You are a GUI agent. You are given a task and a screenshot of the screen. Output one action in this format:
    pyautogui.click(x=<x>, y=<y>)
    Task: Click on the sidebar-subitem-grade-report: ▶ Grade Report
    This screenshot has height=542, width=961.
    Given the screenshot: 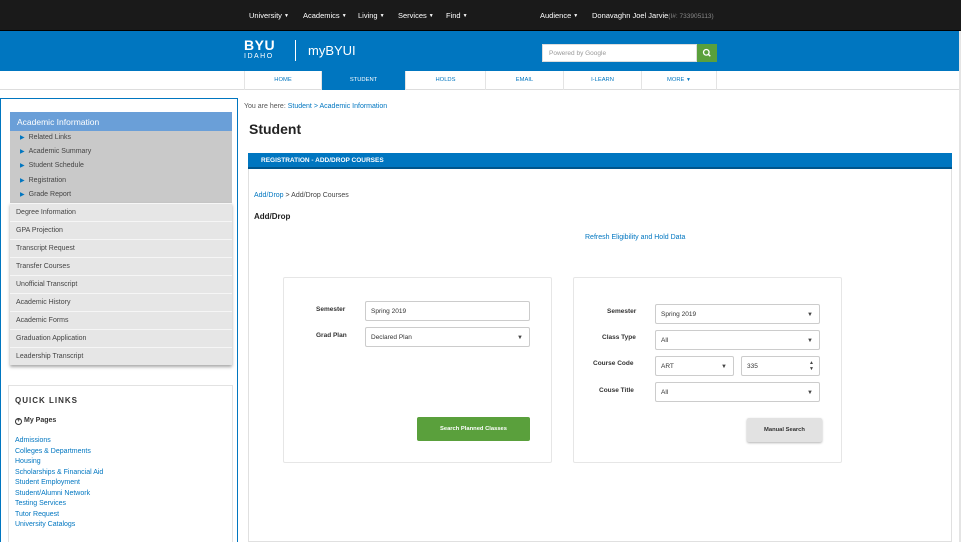 What is the action you would take?
    pyautogui.click(x=45, y=194)
    